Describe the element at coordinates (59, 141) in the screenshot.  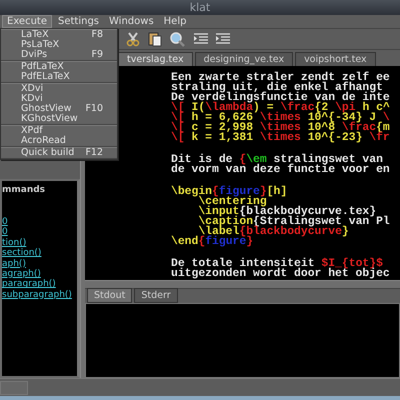
I see `menu-option: AcroRead` at that location.